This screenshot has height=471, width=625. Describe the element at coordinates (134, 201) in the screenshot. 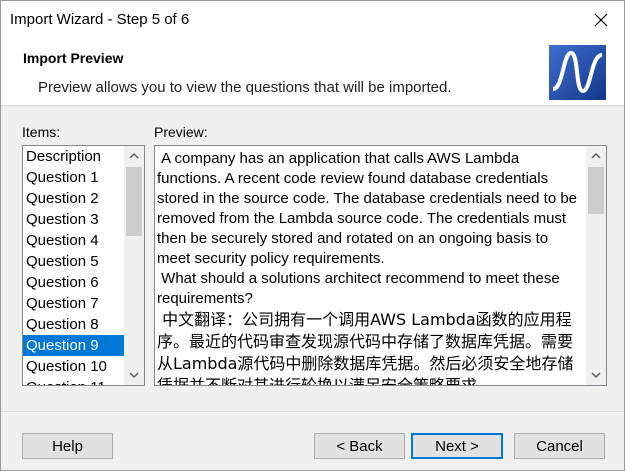

I see `items-scroll-thumb` at that location.